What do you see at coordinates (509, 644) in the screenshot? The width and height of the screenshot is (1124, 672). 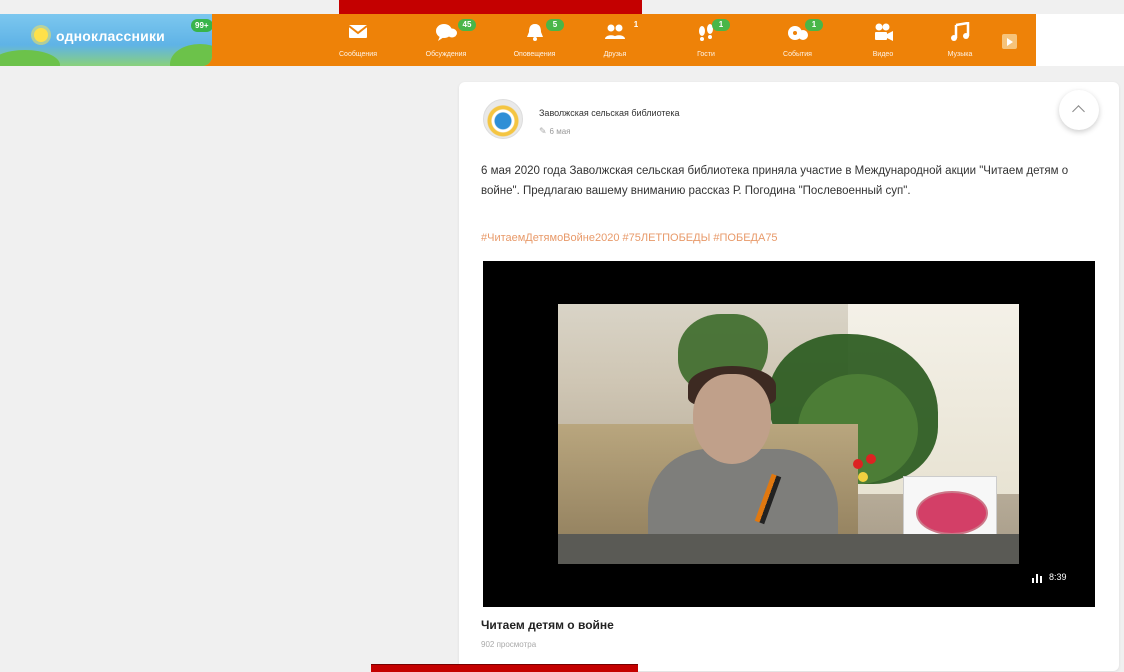 I see `video-views: 902 просмотра` at bounding box center [509, 644].